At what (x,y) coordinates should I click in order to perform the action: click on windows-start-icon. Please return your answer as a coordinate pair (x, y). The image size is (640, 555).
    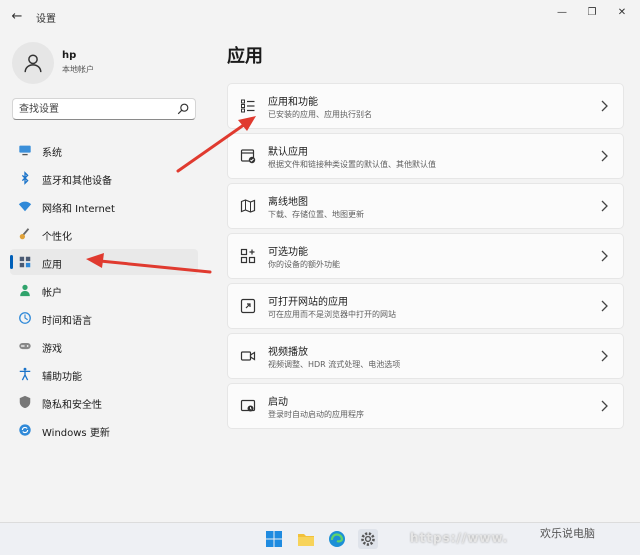
    Looking at the image, I should click on (274, 539).